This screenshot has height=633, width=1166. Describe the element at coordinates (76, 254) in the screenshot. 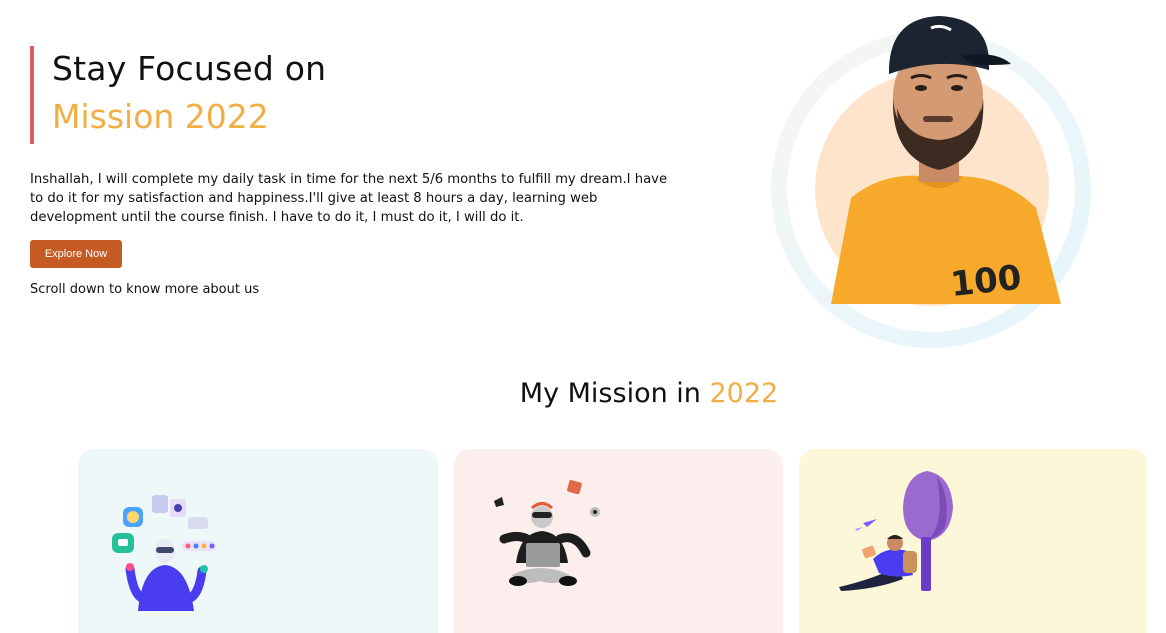

I see `explore-now-button: Explore Now` at that location.